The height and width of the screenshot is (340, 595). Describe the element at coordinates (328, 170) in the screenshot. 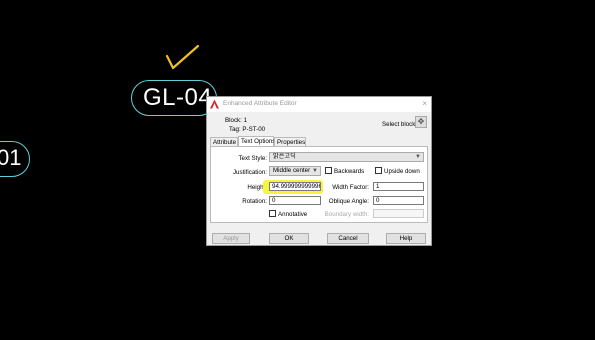

I see `backwards-checkbox` at that location.